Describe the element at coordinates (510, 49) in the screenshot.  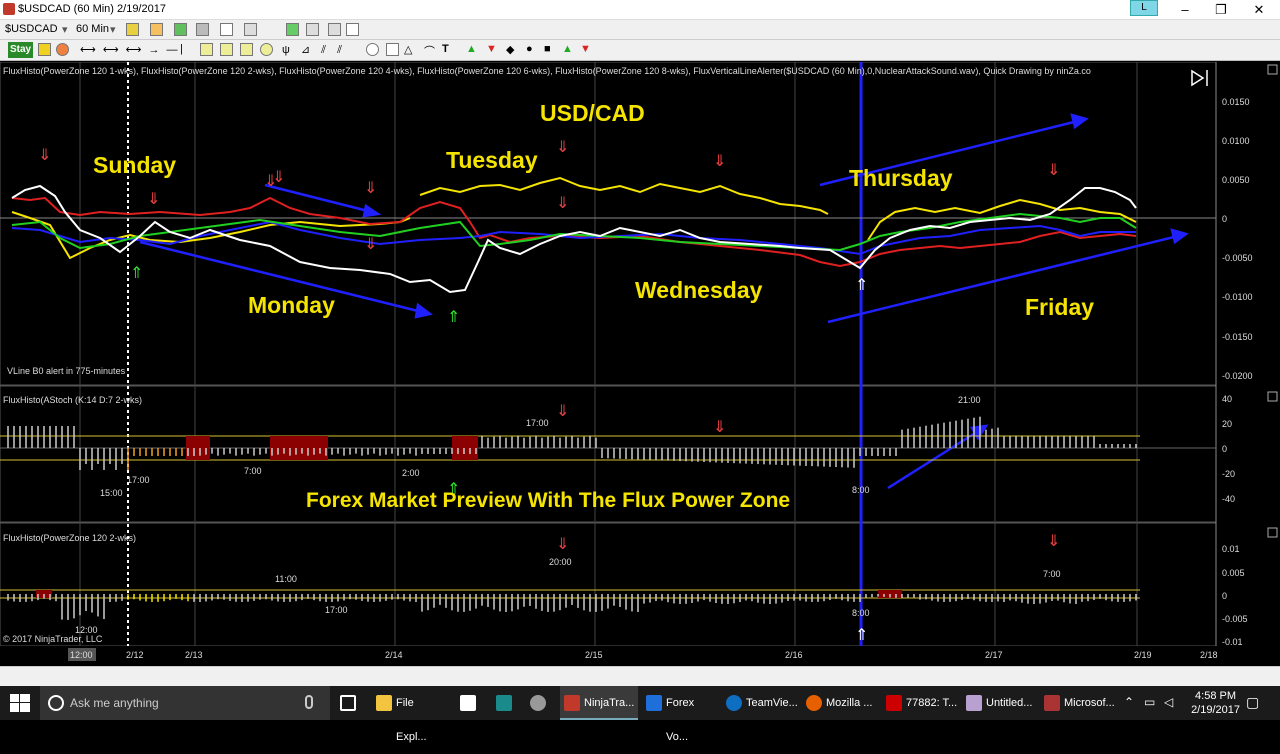
I see `diamond-icon: ◆` at that location.